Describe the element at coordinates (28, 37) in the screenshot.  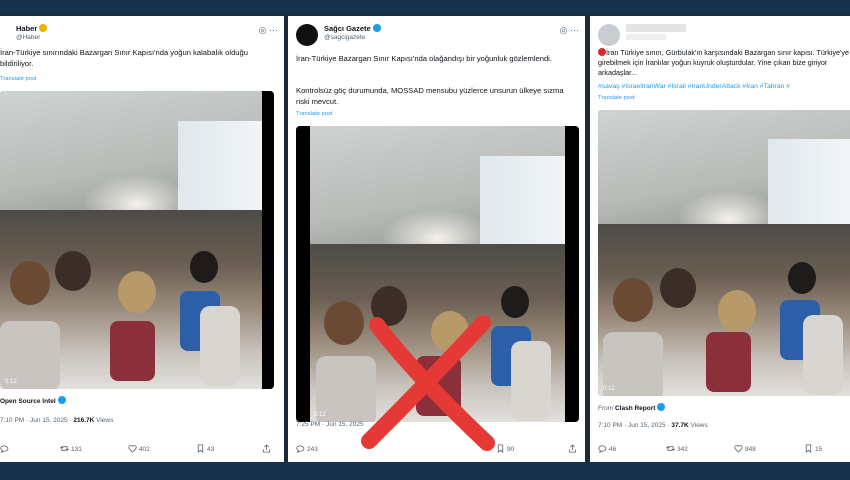
I see `author-handle: @Haber` at that location.